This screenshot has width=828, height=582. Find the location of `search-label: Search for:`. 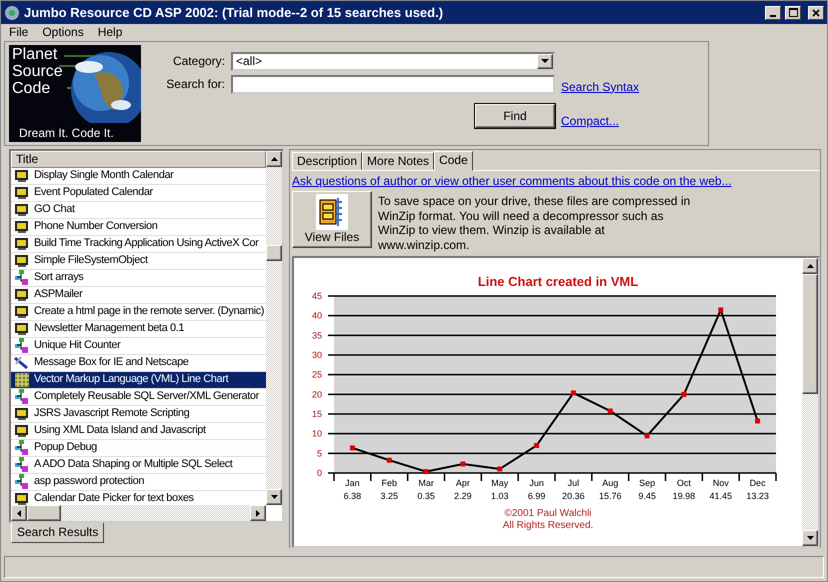

search-label: Search for: is located at coordinates (195, 84).